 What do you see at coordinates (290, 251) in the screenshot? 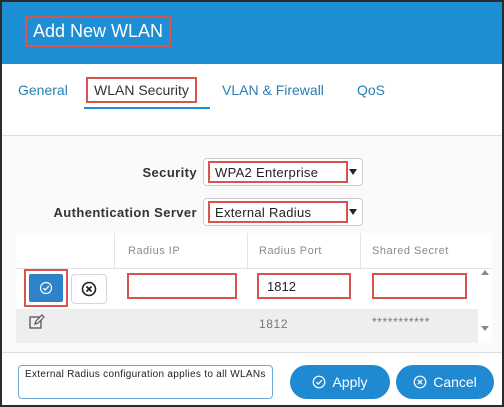
I see `column-header-radius-port: Radius Port` at bounding box center [290, 251].